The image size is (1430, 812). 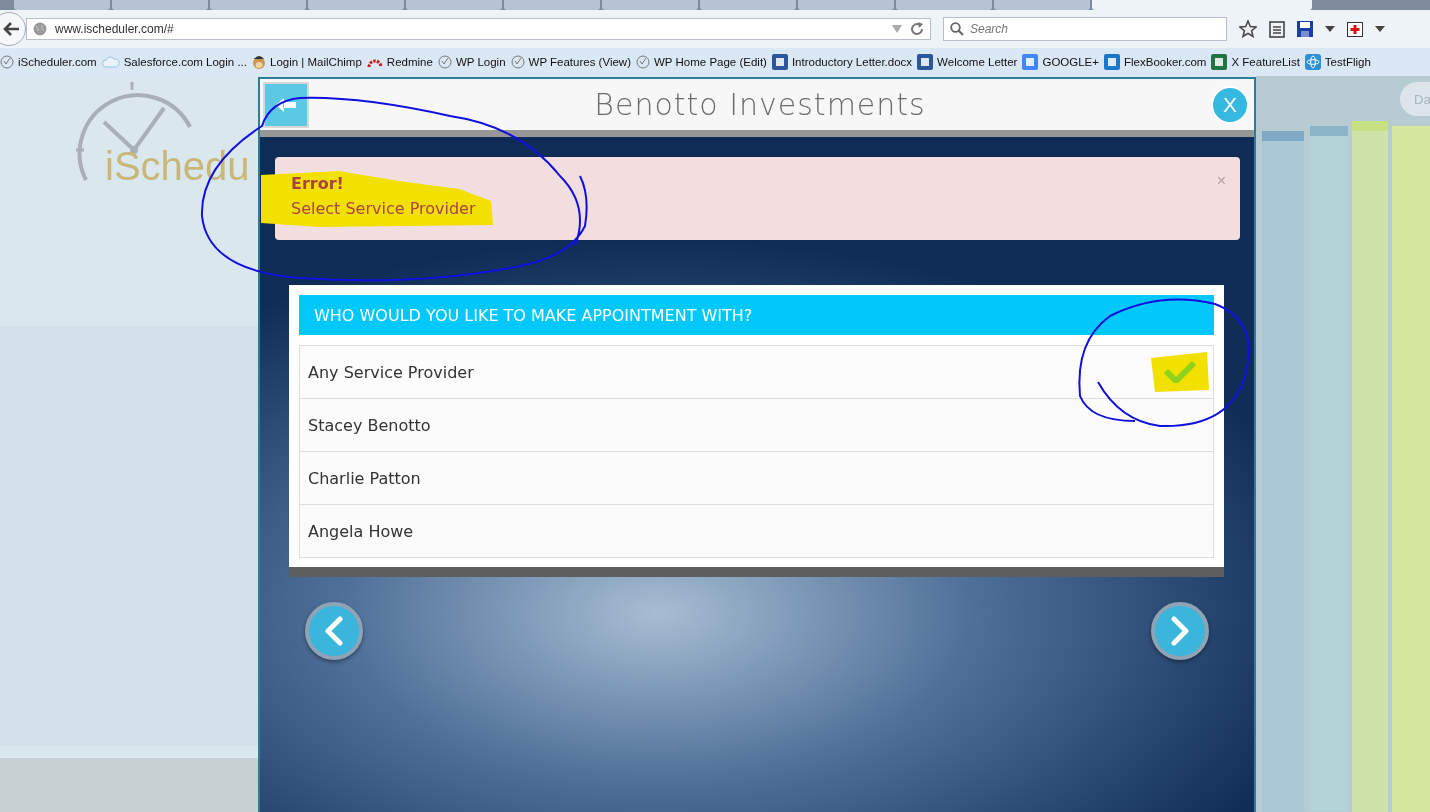 What do you see at coordinates (1155, 62) in the screenshot?
I see `bookmark-link: FlexBooker.com` at bounding box center [1155, 62].